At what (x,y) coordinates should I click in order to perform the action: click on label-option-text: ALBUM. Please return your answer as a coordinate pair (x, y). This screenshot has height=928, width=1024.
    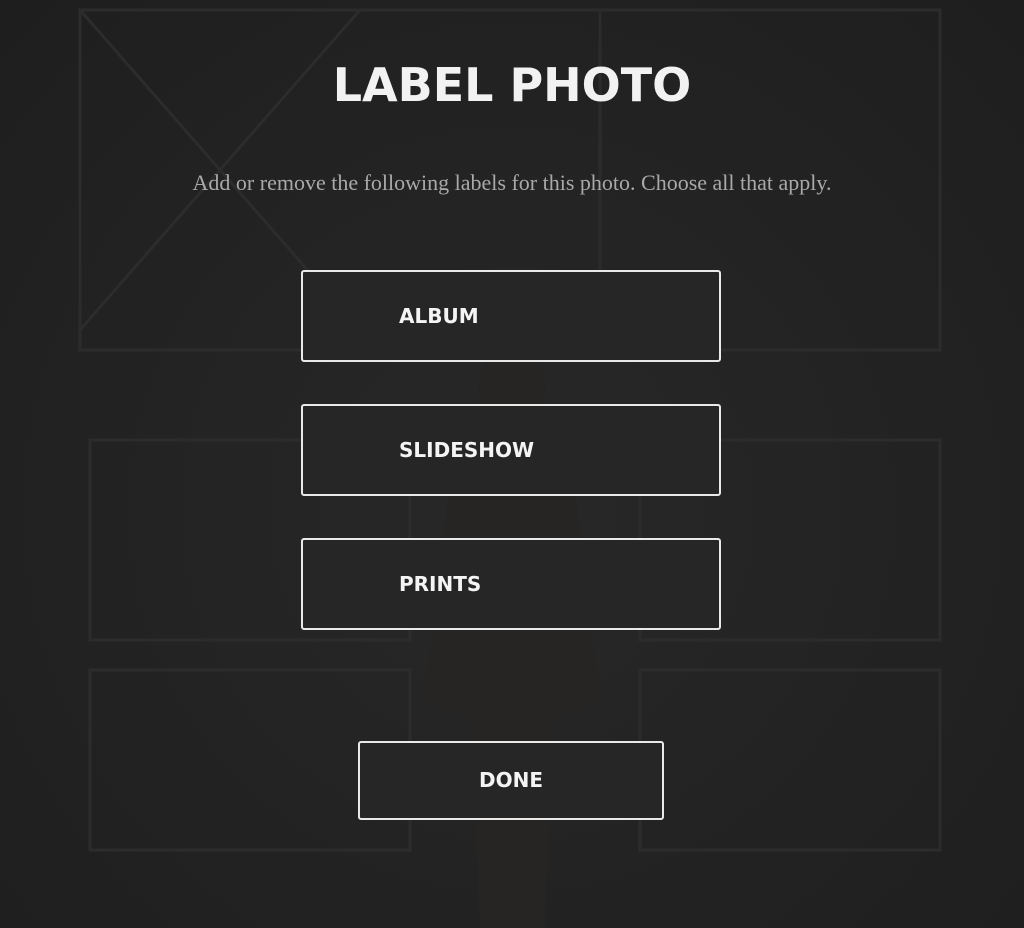
    Looking at the image, I should click on (439, 316).